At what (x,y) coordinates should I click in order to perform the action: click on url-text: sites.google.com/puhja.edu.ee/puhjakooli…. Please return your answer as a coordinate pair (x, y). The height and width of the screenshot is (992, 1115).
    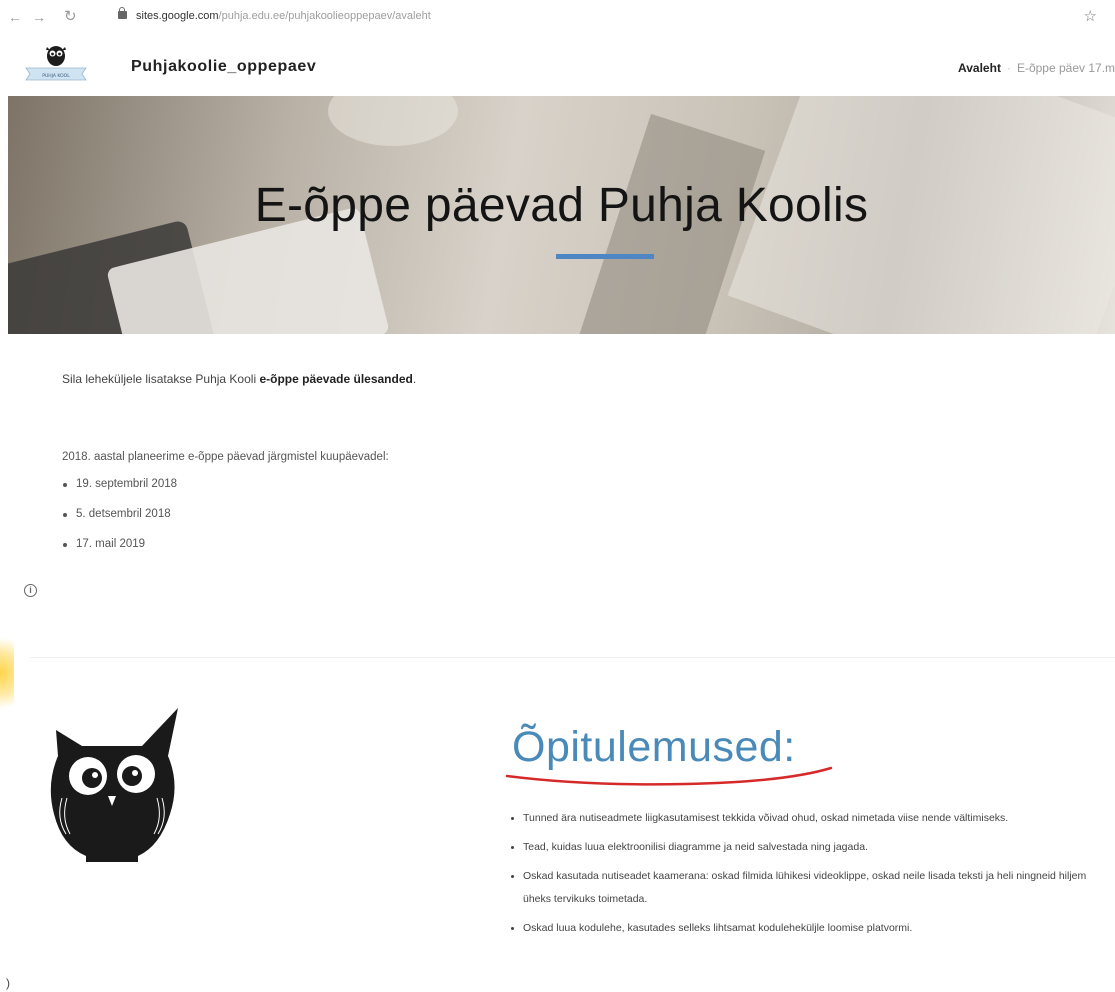
    Looking at the image, I should click on (283, 16).